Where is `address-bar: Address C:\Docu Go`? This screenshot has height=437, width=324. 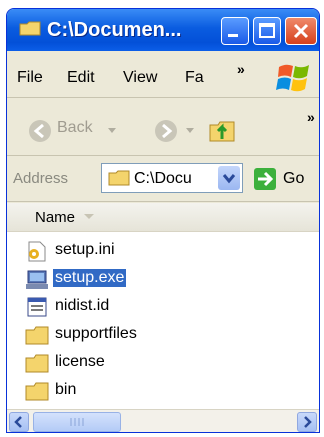 address-bar: Address C:\Docu Go is located at coordinates (163, 179).